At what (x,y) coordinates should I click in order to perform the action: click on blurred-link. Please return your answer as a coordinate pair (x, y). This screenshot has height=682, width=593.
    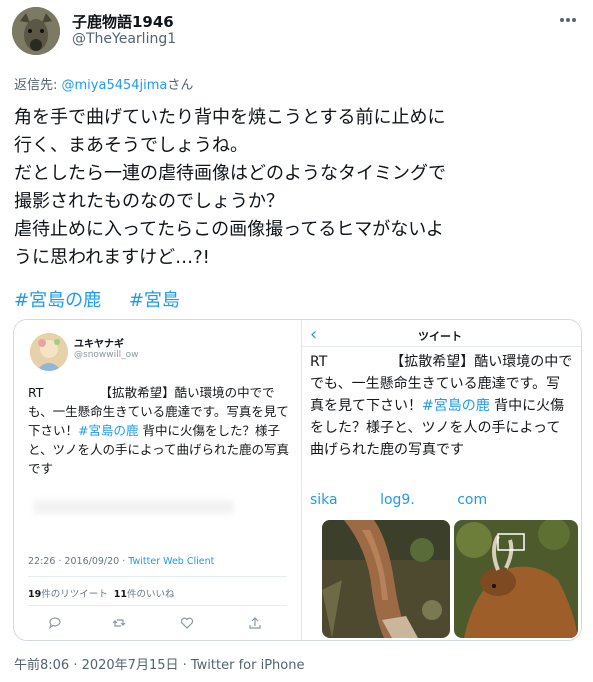
    Looking at the image, I should click on (134, 507).